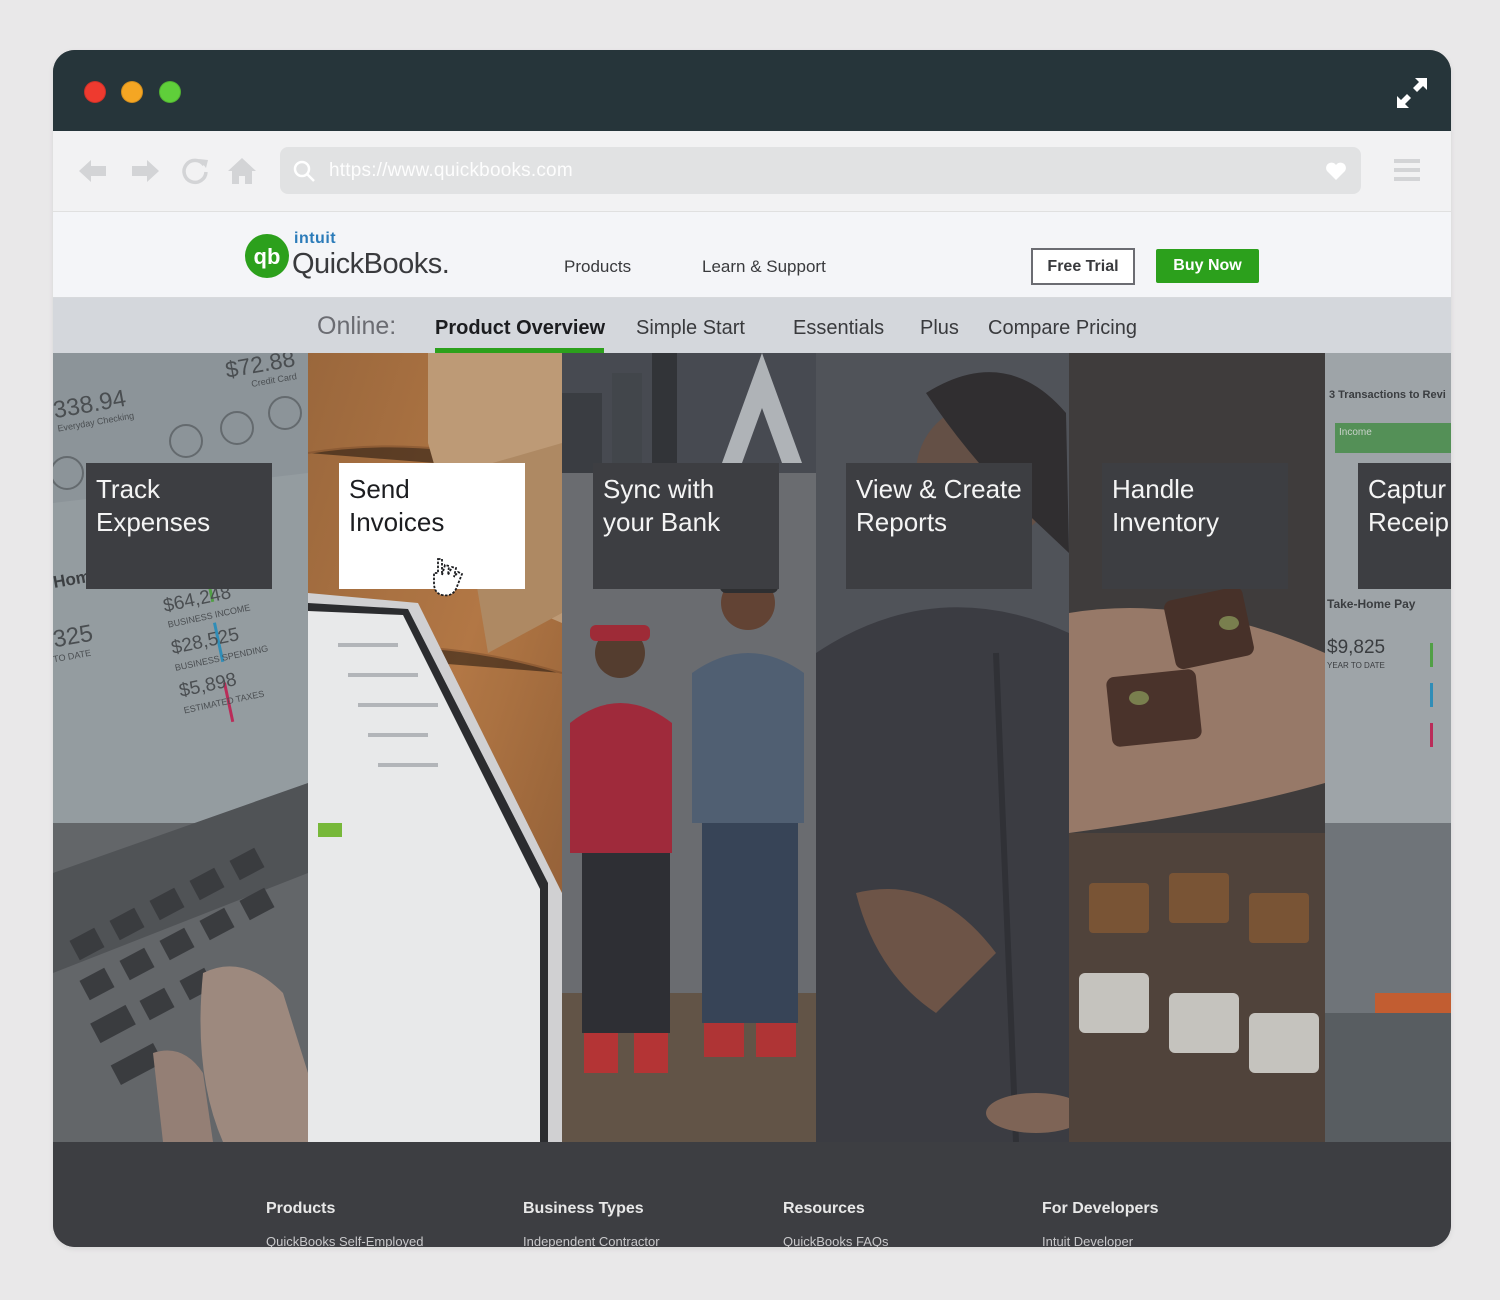 The width and height of the screenshot is (1500, 1300). What do you see at coordinates (397, 522) in the screenshot?
I see `feature-title-line: Invoices` at bounding box center [397, 522].